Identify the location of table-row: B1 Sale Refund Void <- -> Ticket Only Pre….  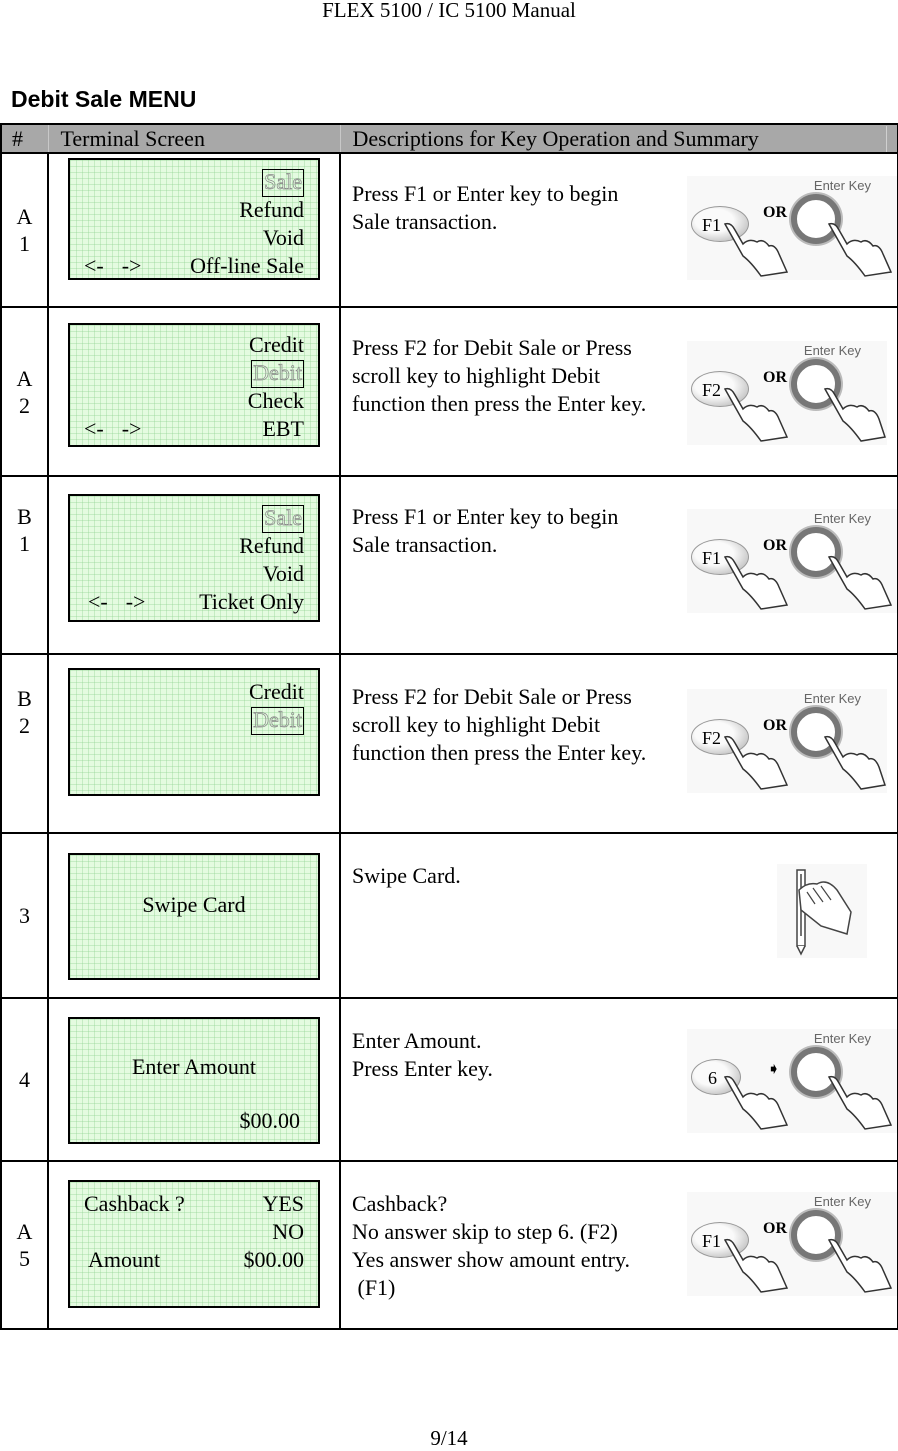
(449, 565).